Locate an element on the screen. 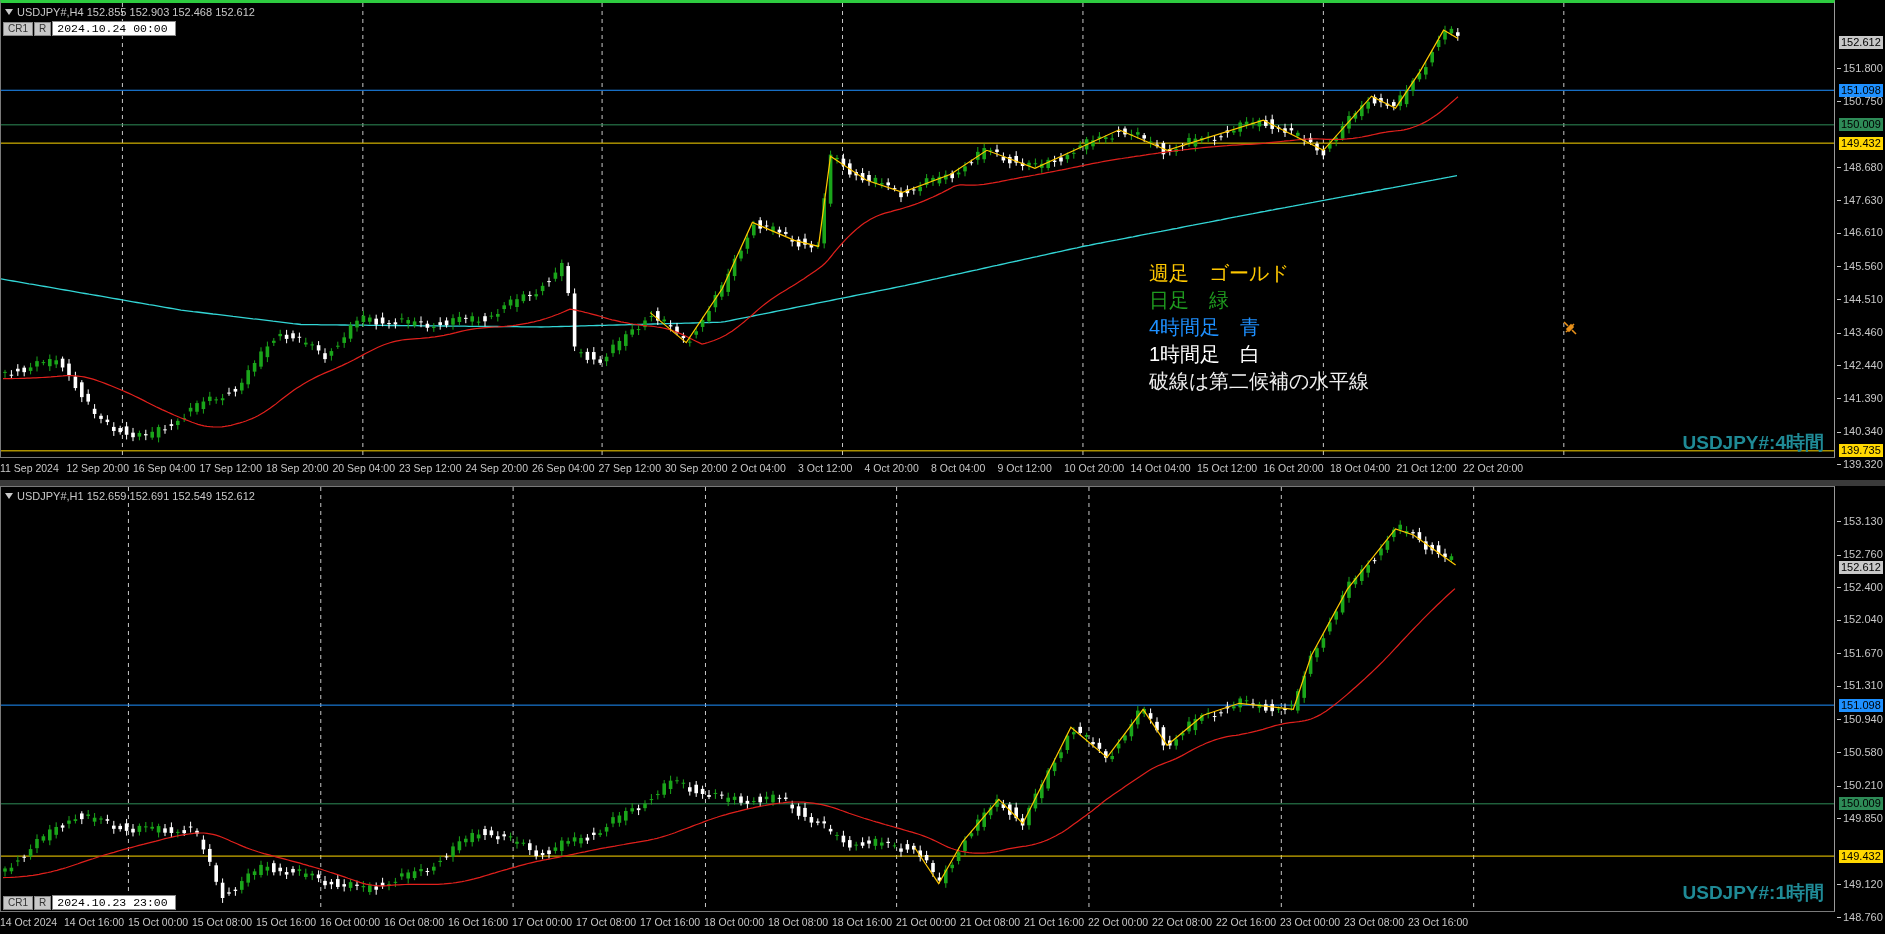 The width and height of the screenshot is (1885, 934). time-label: 22 Oct 08:00 is located at coordinates (1183, 922).